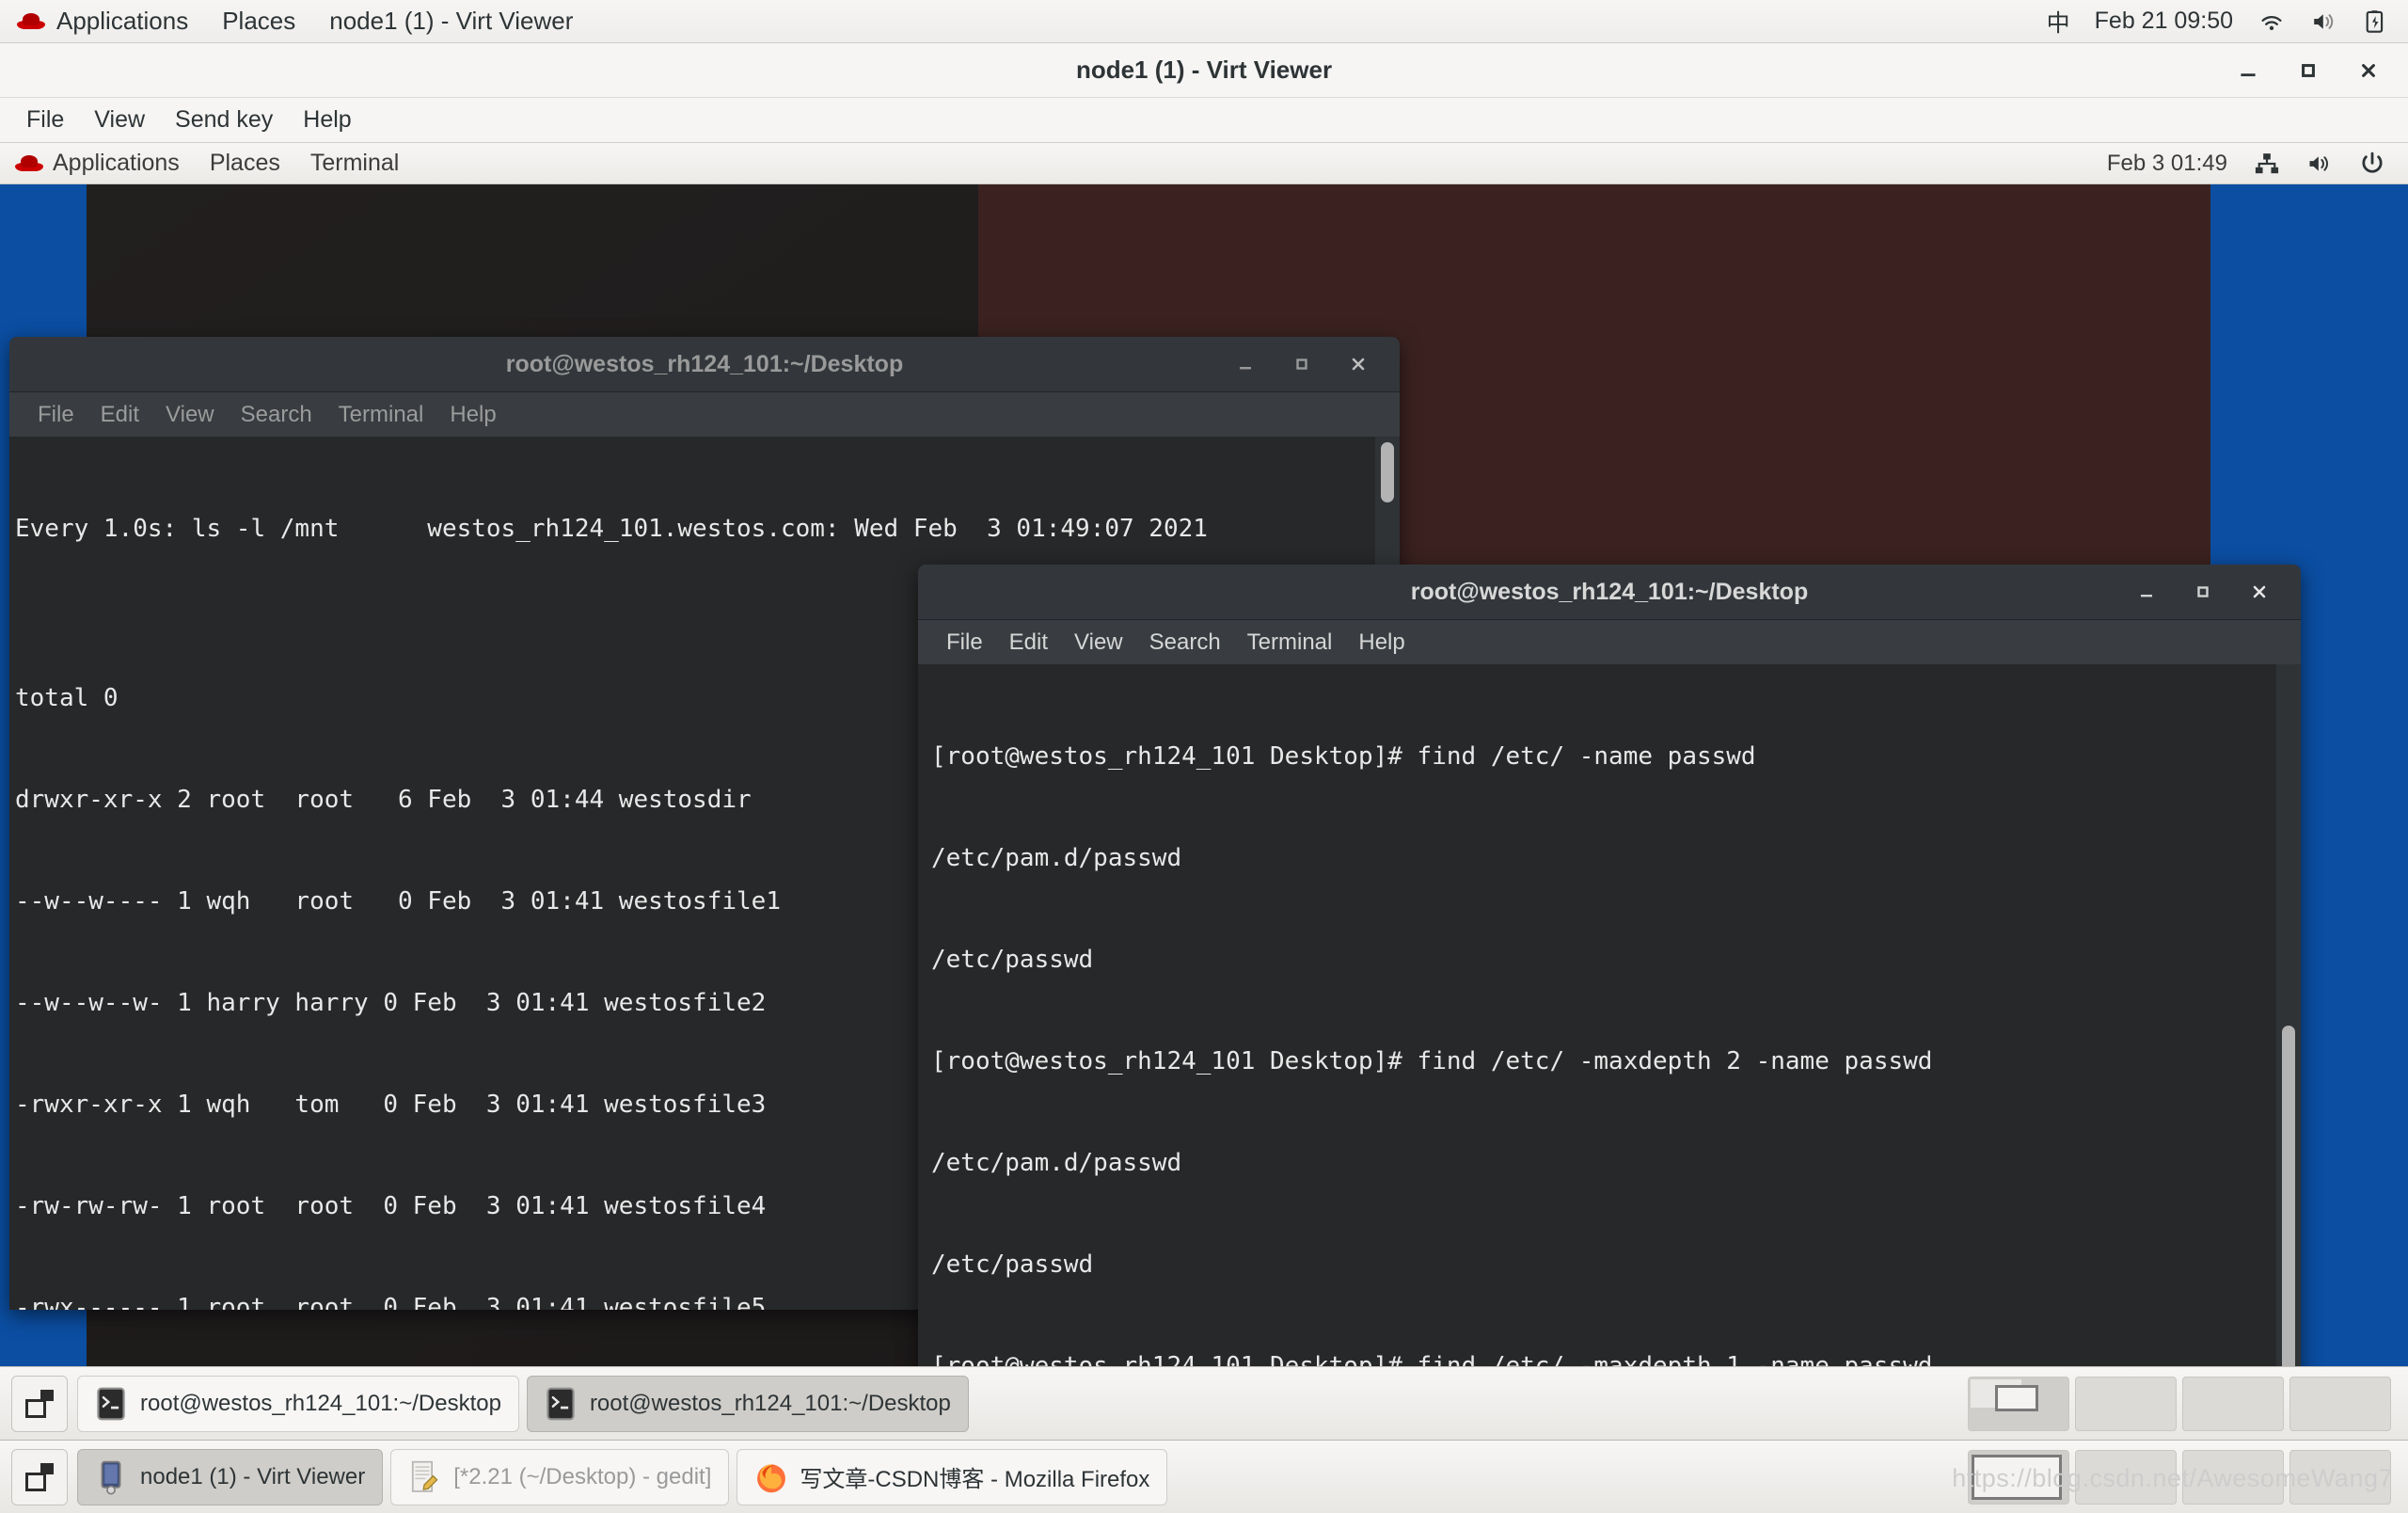 The width and height of the screenshot is (2408, 1513). I want to click on guest-terminal-menu: Terminal, so click(355, 163).